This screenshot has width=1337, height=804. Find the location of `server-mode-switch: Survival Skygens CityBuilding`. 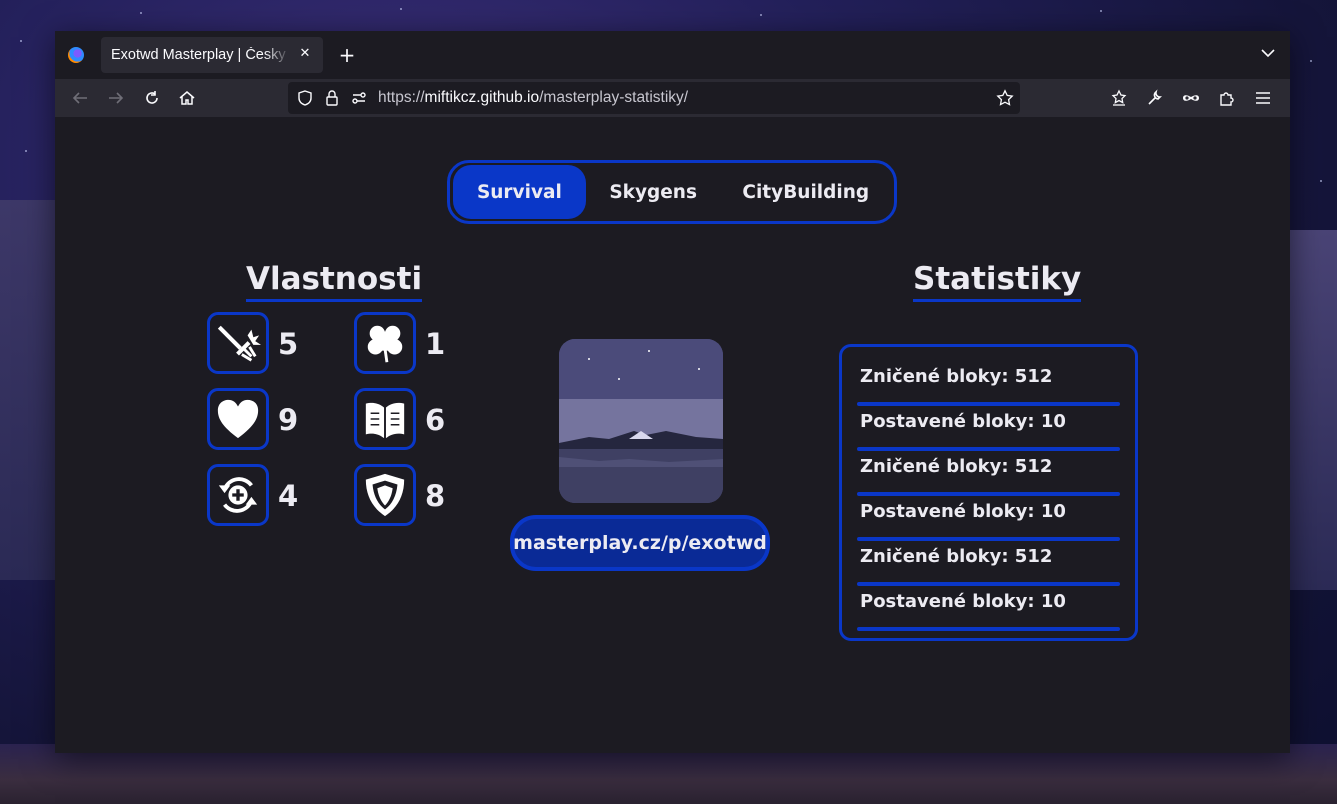

server-mode-switch: Survival Skygens CityBuilding is located at coordinates (672, 192).